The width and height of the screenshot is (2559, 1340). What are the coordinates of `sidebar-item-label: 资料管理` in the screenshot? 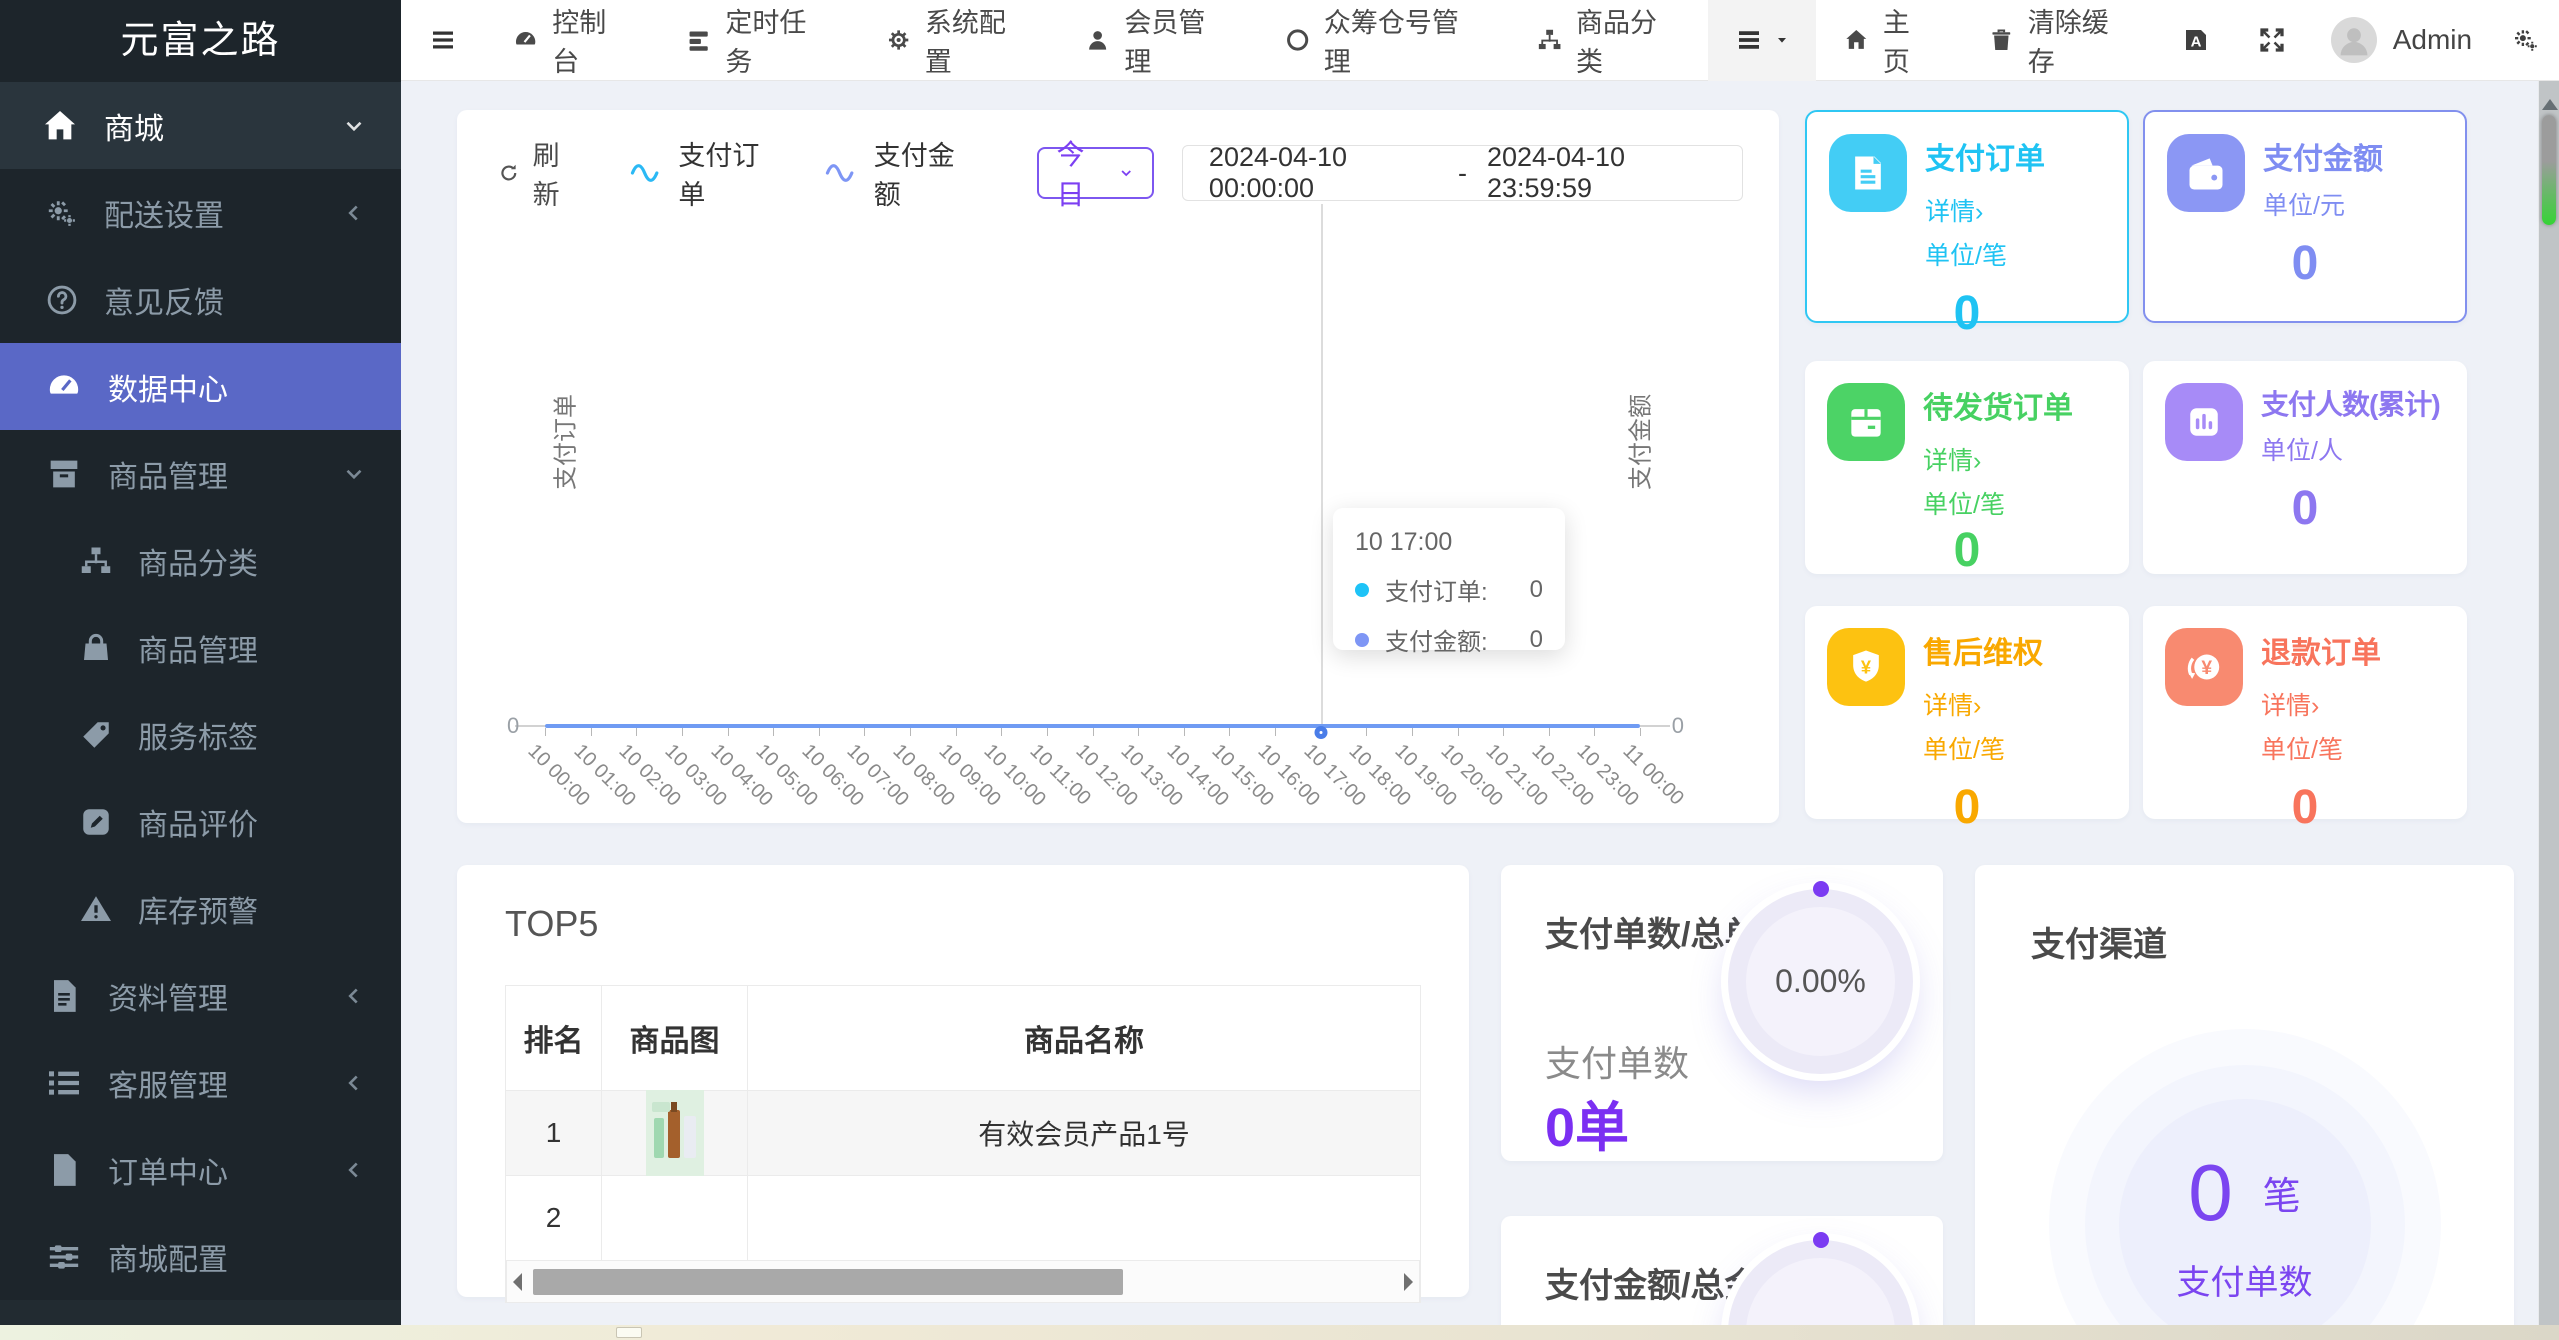 It's located at (168, 999).